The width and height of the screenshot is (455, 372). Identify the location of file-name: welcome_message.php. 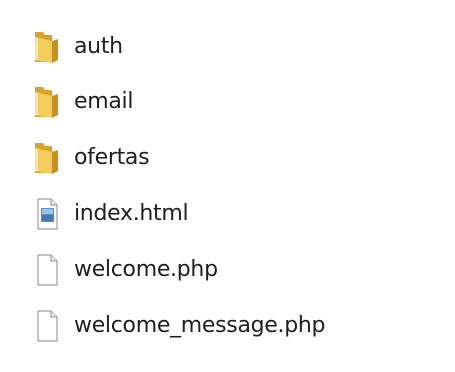
(200, 325).